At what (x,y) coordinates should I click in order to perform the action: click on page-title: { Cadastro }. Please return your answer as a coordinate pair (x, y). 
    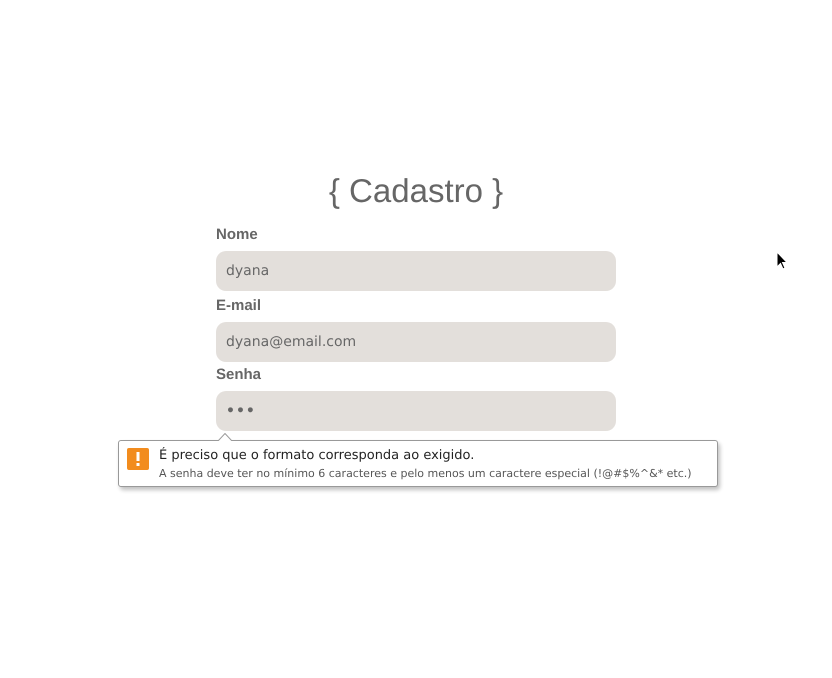
    Looking at the image, I should click on (416, 191).